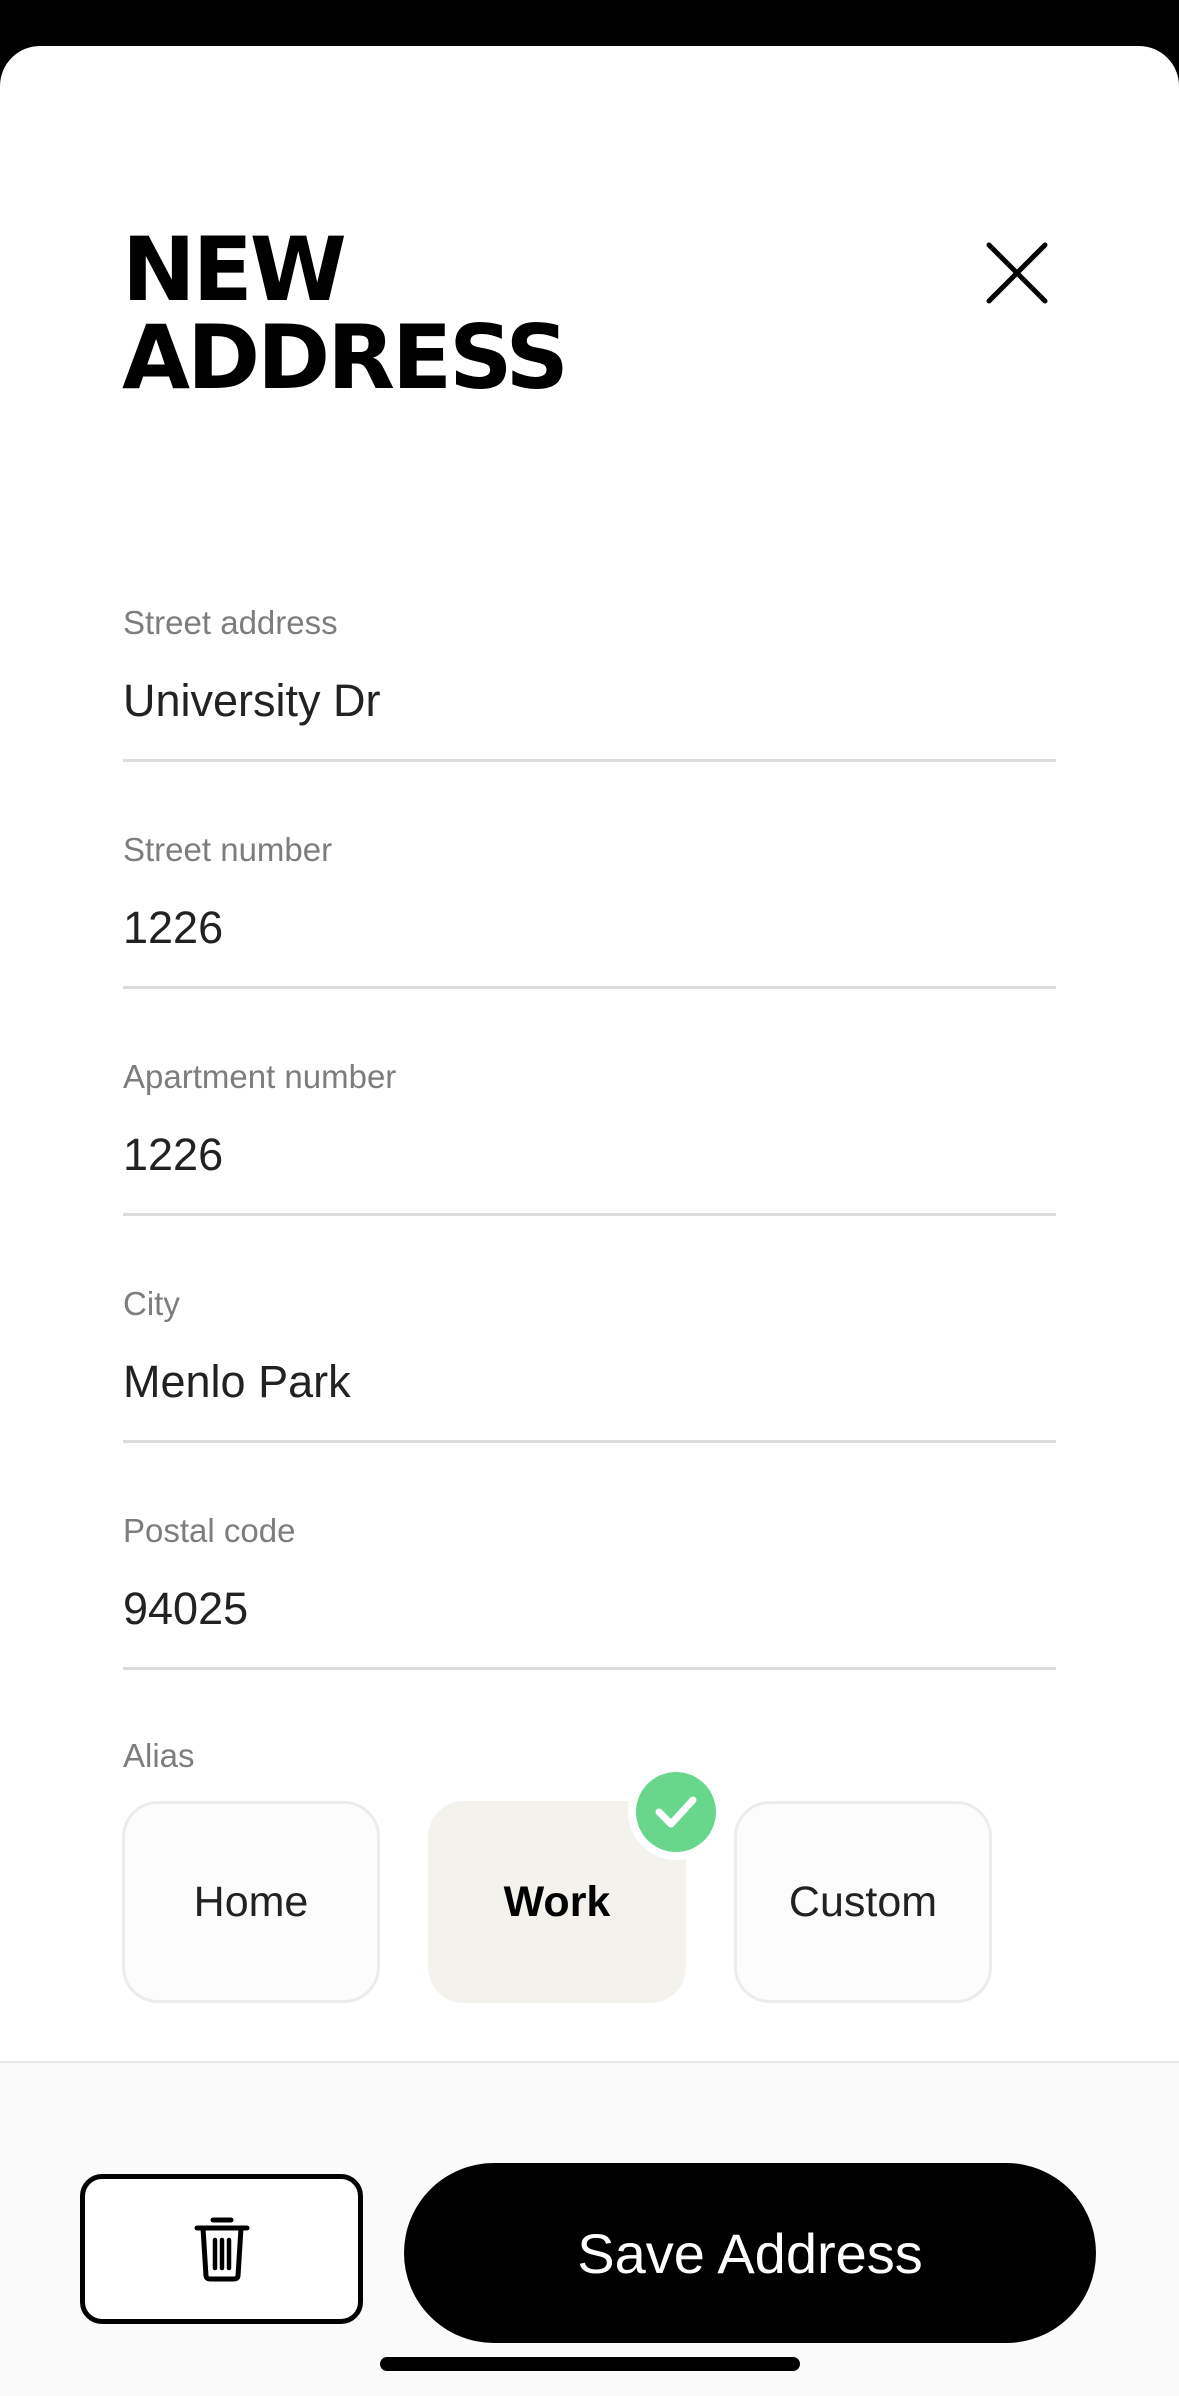  Describe the element at coordinates (159, 1755) in the screenshot. I see `alias-label: Alias` at that location.